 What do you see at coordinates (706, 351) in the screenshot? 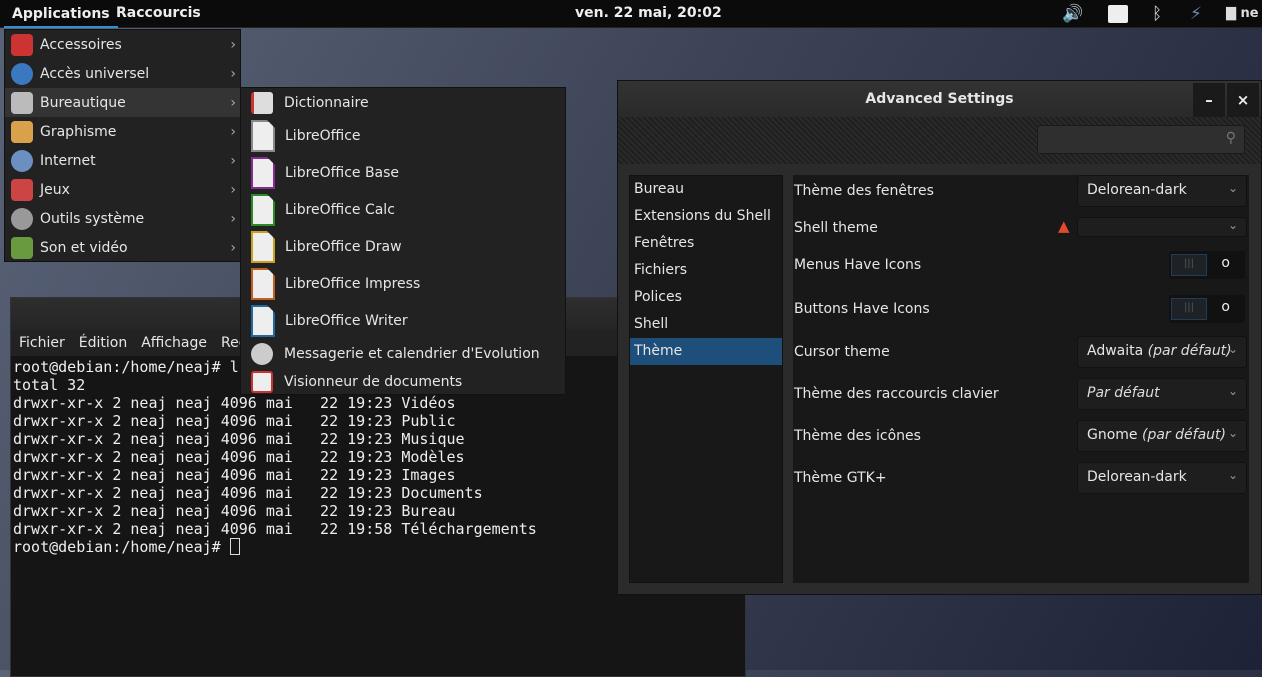
I see `sidebar-item-theme: Thème` at bounding box center [706, 351].